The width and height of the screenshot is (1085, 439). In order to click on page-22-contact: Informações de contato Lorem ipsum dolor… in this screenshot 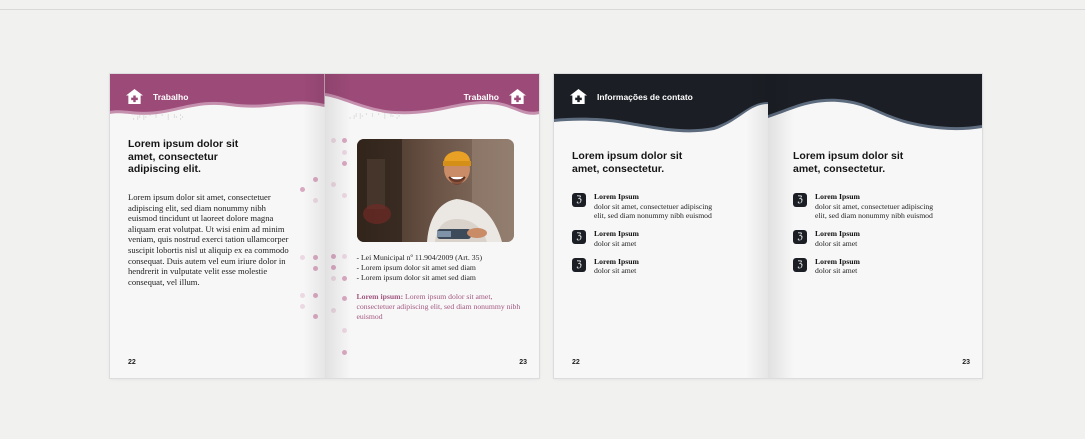, I will do `click(661, 226)`.